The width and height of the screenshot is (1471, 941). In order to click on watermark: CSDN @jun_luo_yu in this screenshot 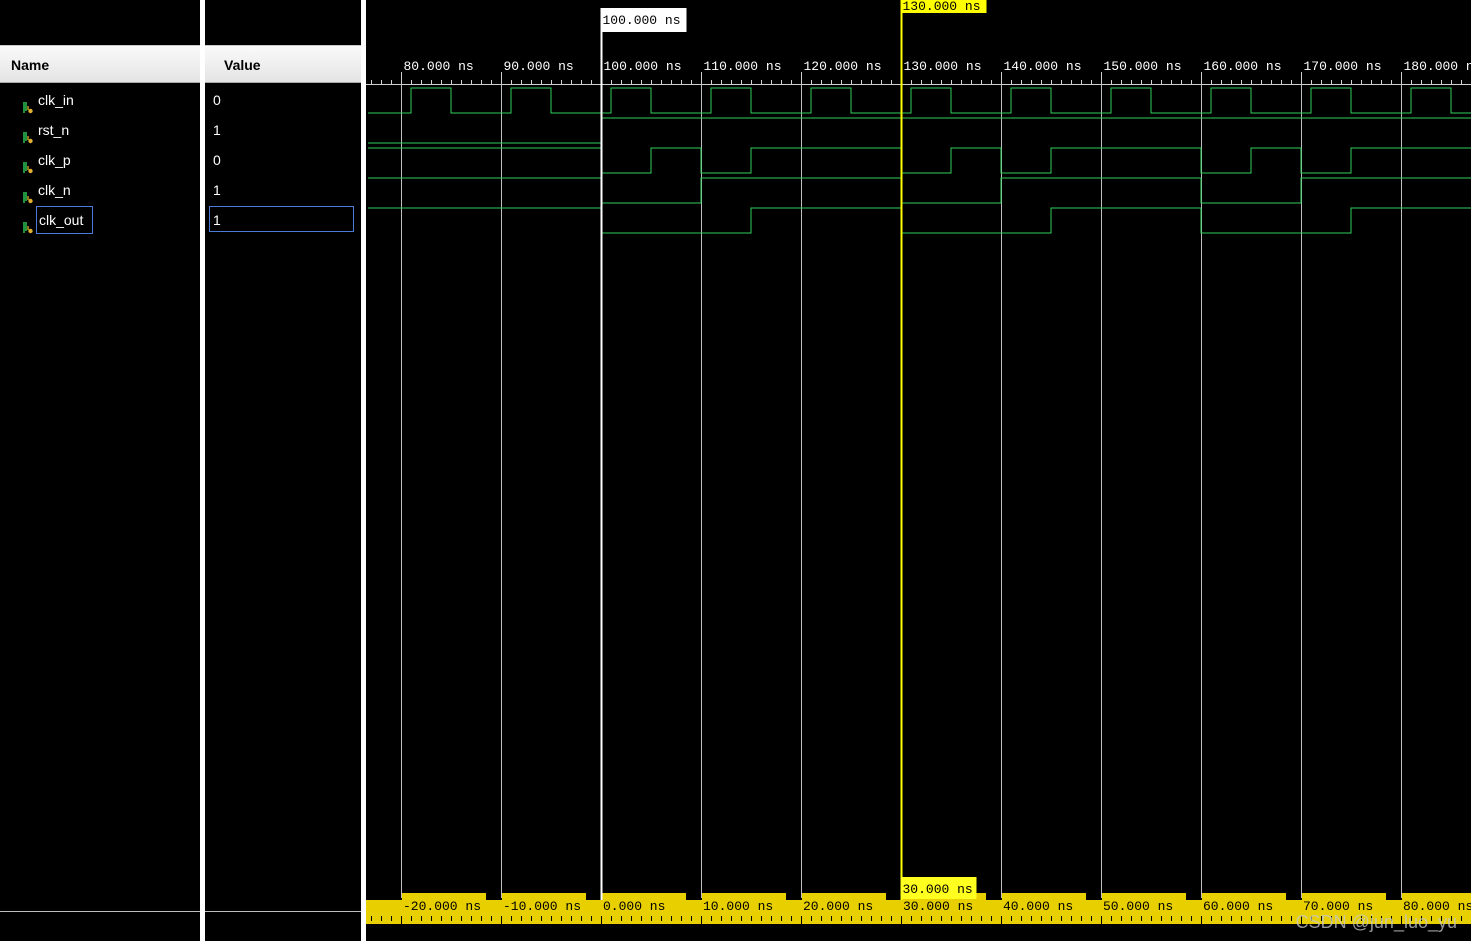, I will do `click(1376, 922)`.